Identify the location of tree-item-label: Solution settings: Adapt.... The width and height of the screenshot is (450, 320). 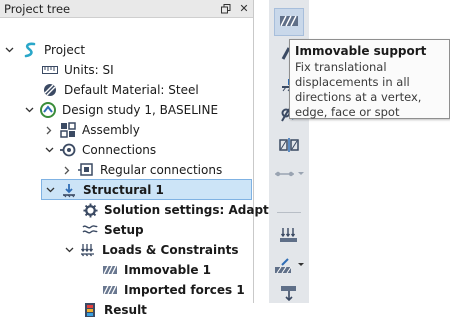
(193, 210).